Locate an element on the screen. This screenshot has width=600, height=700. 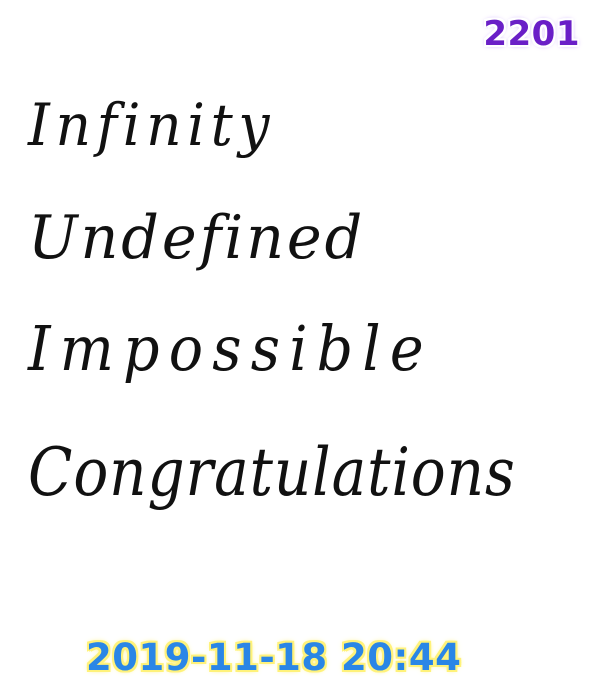
handwritten-word: Impossible is located at coordinates (230, 348).